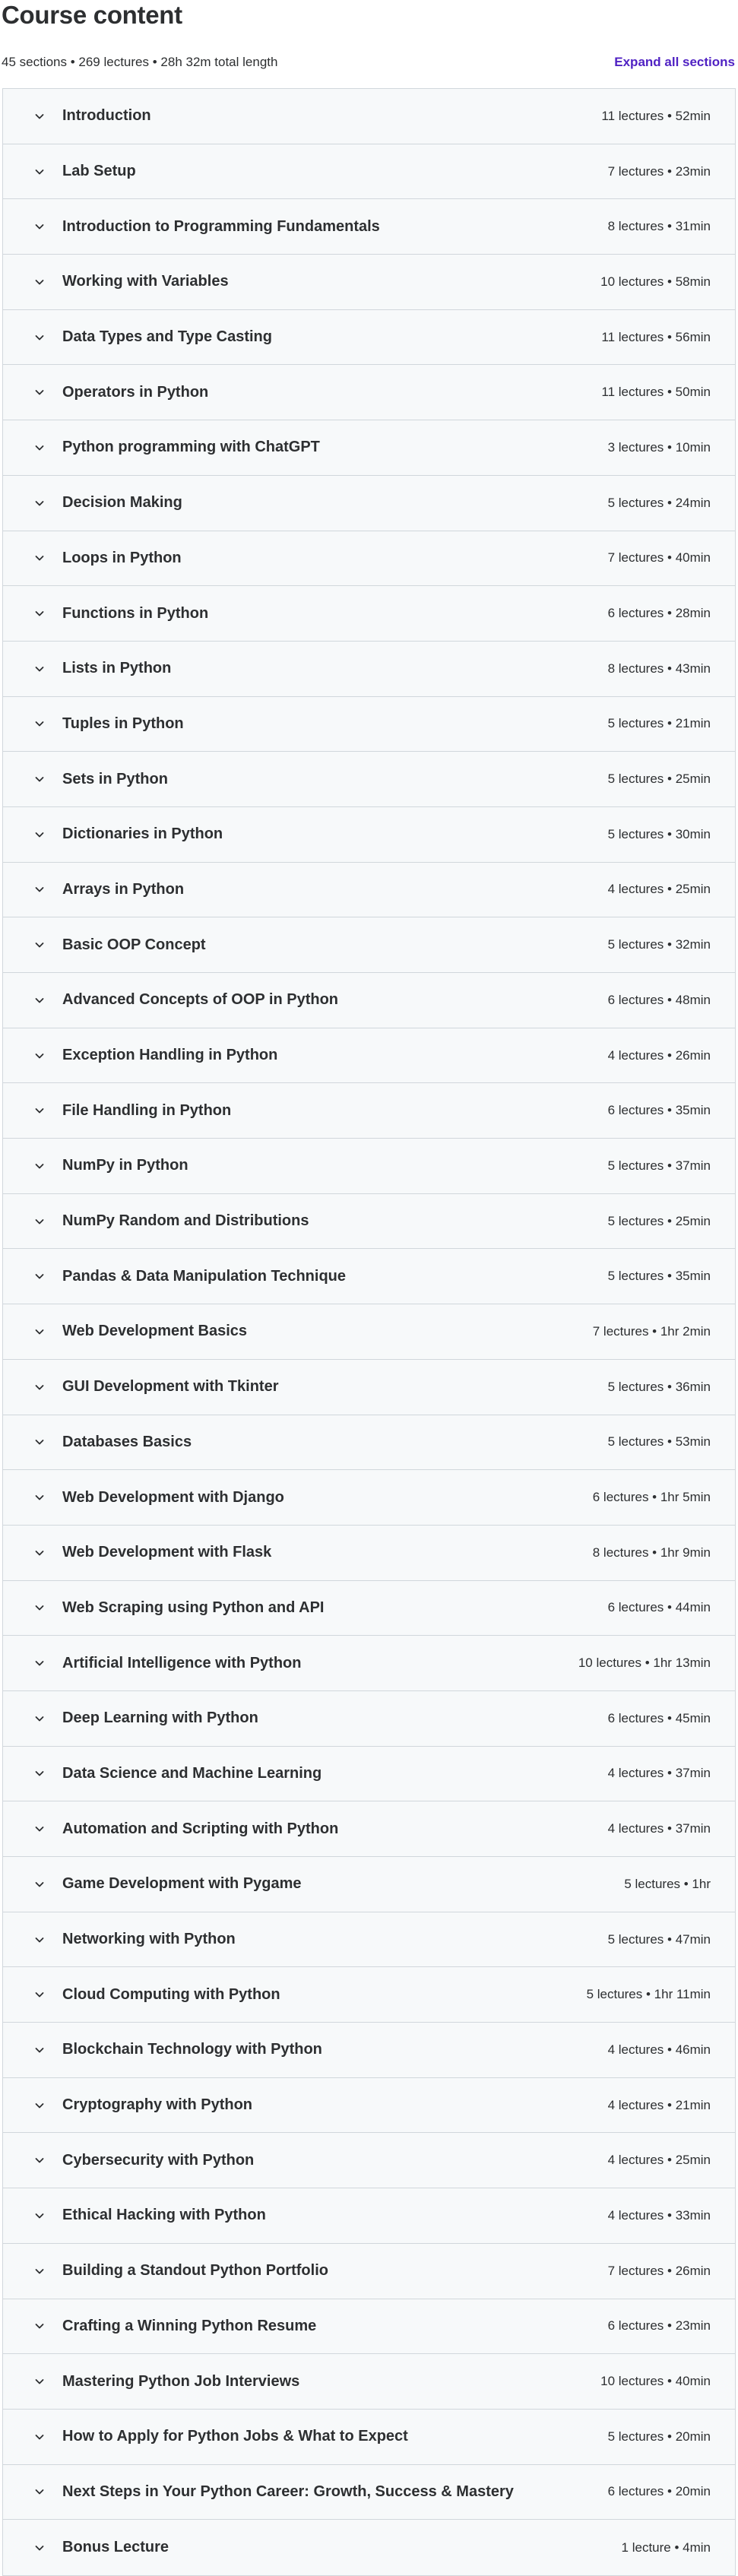  I want to click on section-lecture-info: 6 lectures • 28min, so click(659, 613).